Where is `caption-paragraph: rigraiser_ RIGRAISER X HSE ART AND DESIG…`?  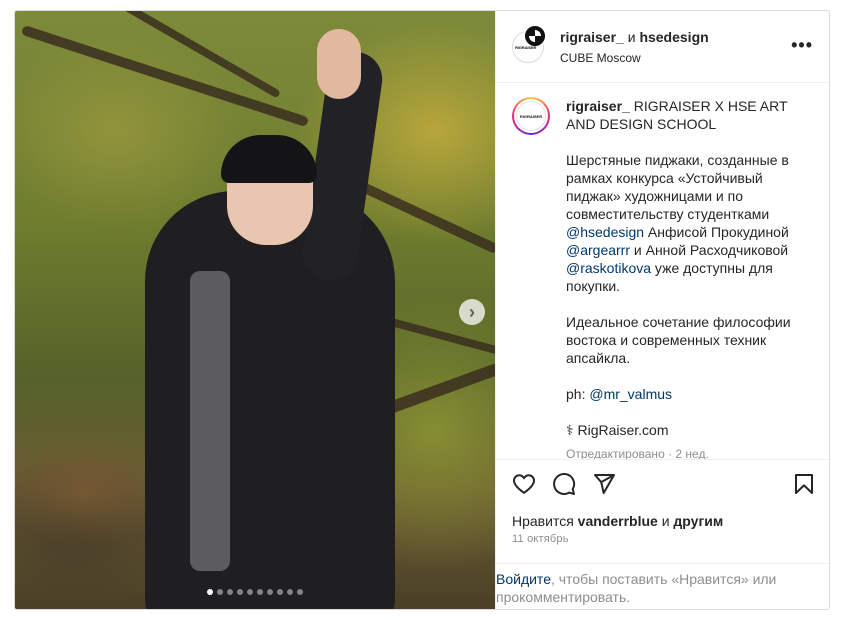
caption-paragraph: rigraiser_ RIGRAISER X HSE ART AND DESIG… is located at coordinates (691, 115).